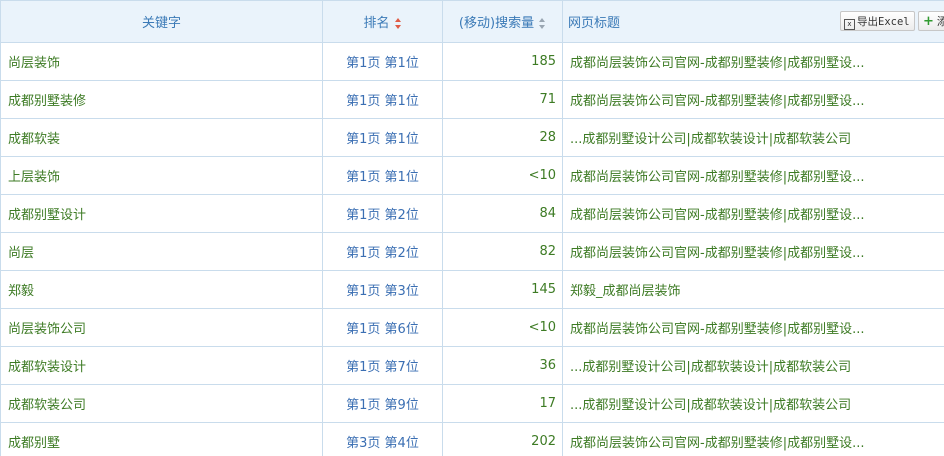  What do you see at coordinates (753, 289) in the screenshot?
I see `cell-title: 郑毅_成都尚层装饰` at bounding box center [753, 289].